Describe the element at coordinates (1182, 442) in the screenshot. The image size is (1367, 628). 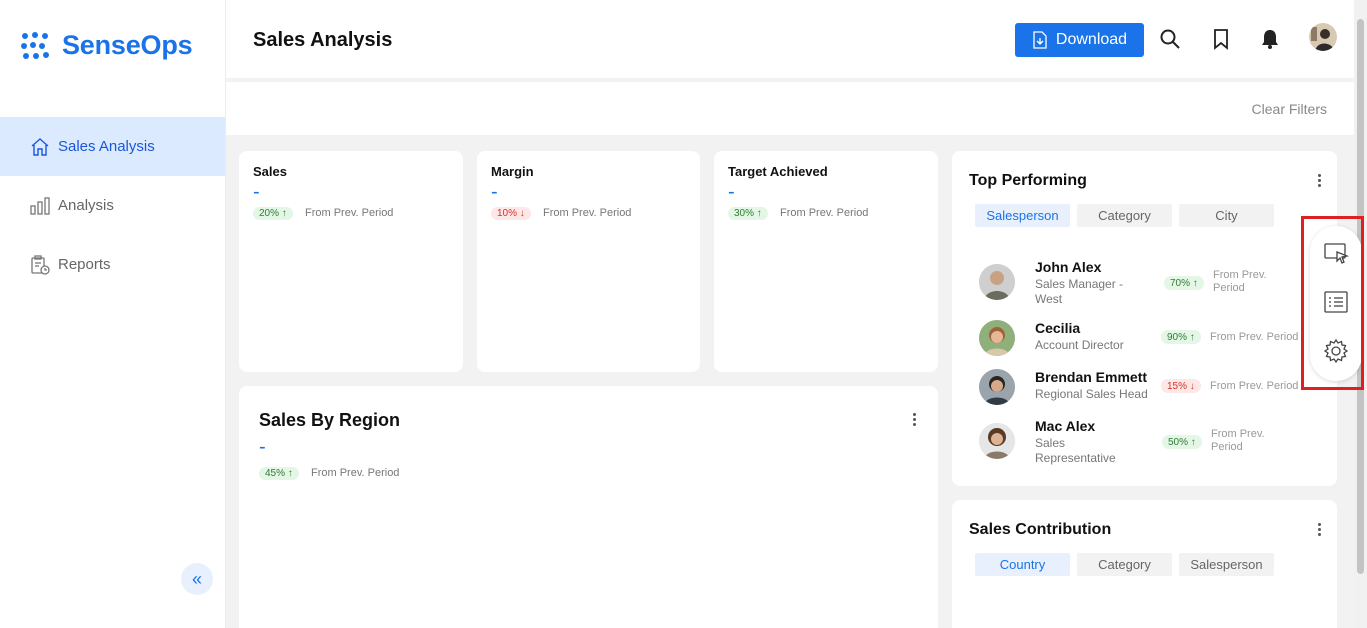
I see `change-badge: 50% ↑` at that location.